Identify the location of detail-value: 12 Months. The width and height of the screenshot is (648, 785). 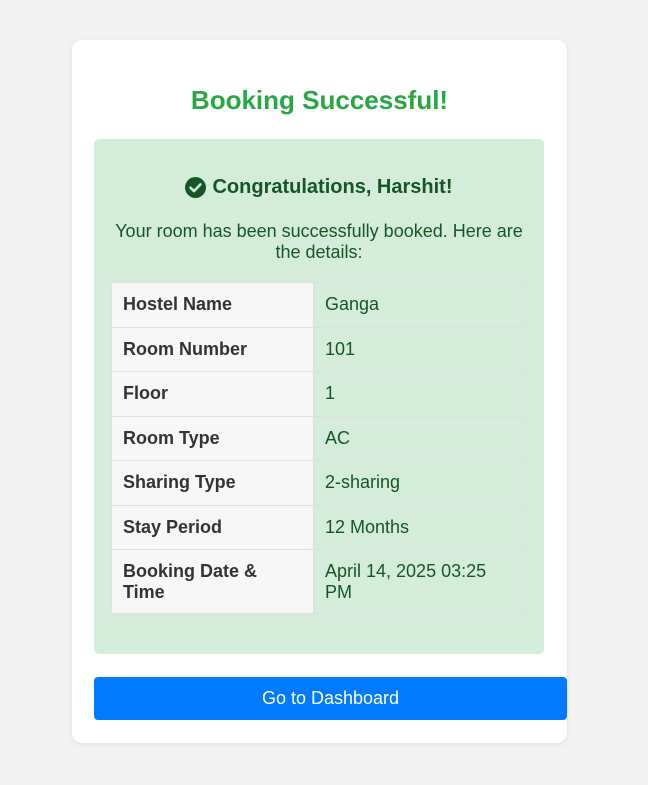
(420, 527).